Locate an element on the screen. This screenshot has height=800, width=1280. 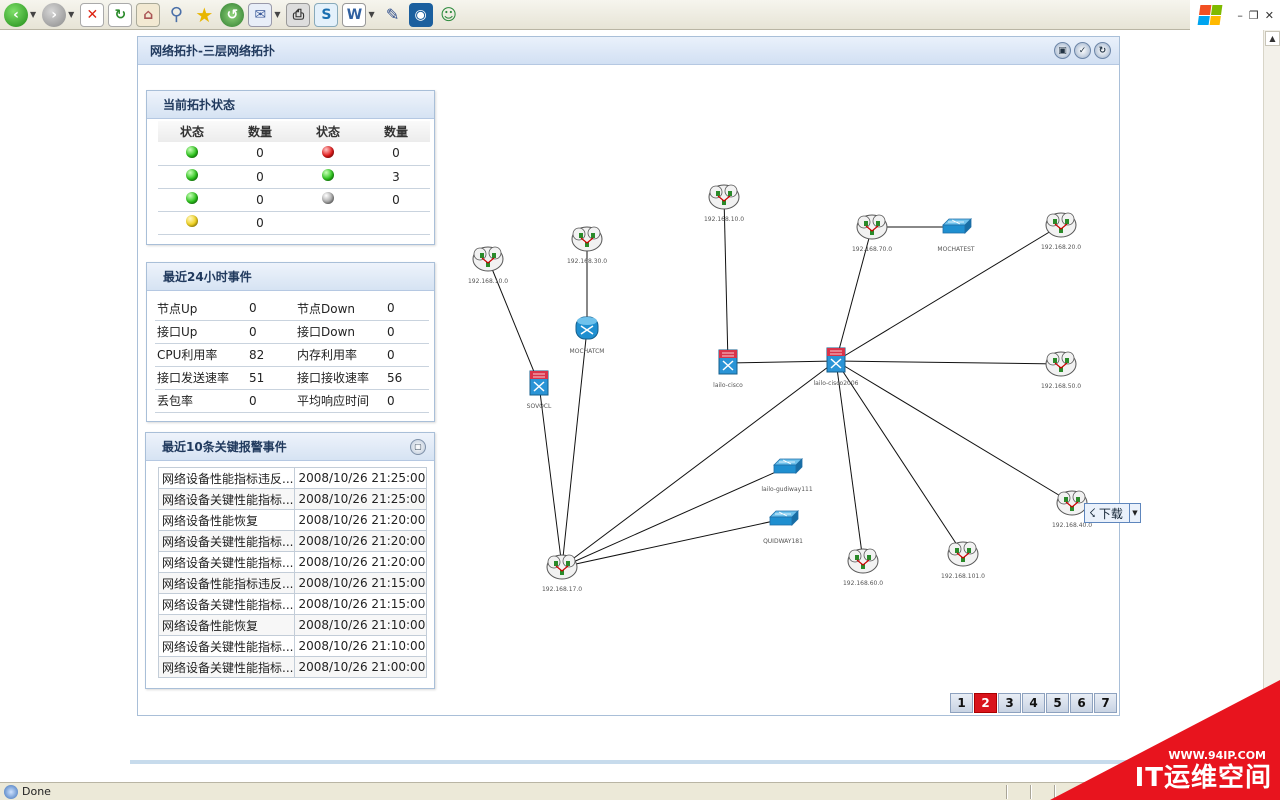
page-button-3: 3 is located at coordinates (1009, 703).